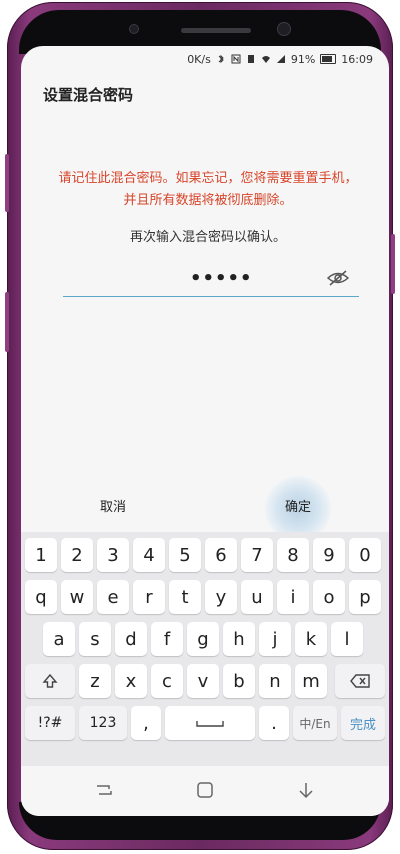 The width and height of the screenshot is (400, 854). I want to click on letter-row-1: qwertyuiop, so click(205, 597).